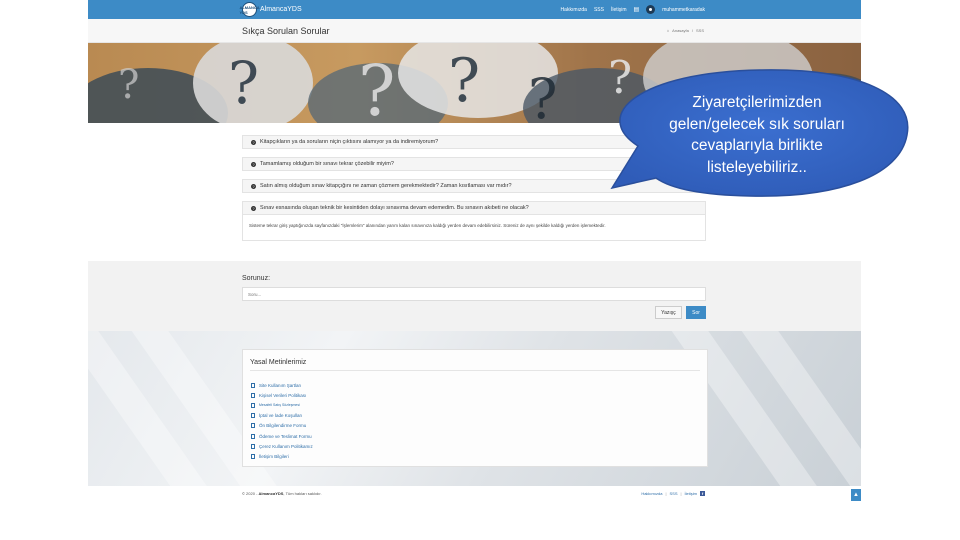 The width and height of the screenshot is (960, 540). I want to click on logo-icon: ALMANCA YDS, so click(249, 9).